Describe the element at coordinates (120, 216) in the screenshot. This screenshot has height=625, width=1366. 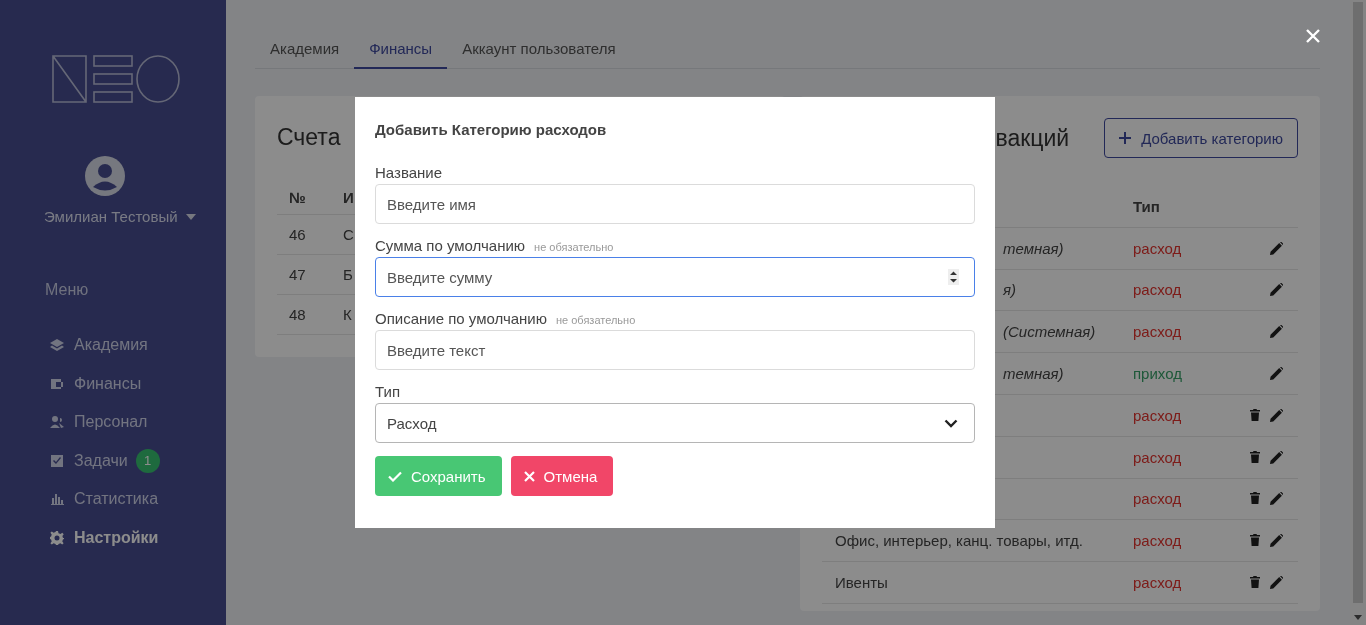
I see `user-menu: Эмилиан Тестовый` at that location.